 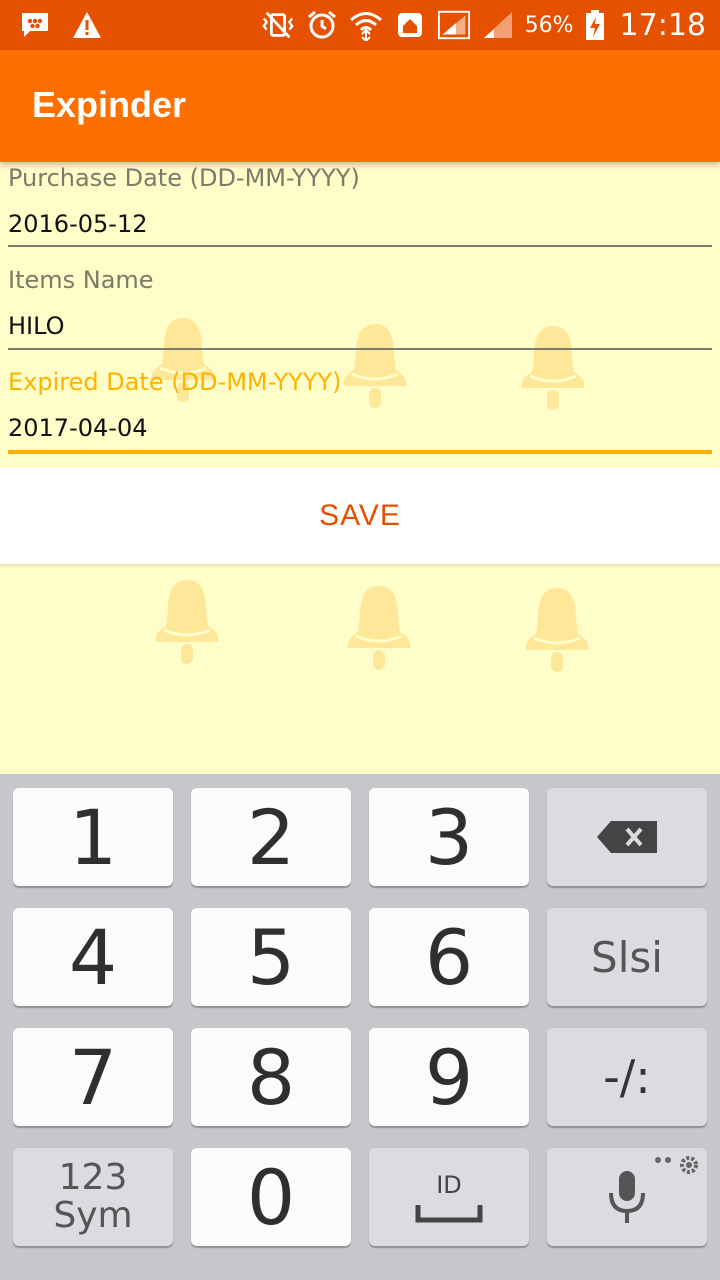 What do you see at coordinates (87, 25) in the screenshot?
I see `warning-icon` at bounding box center [87, 25].